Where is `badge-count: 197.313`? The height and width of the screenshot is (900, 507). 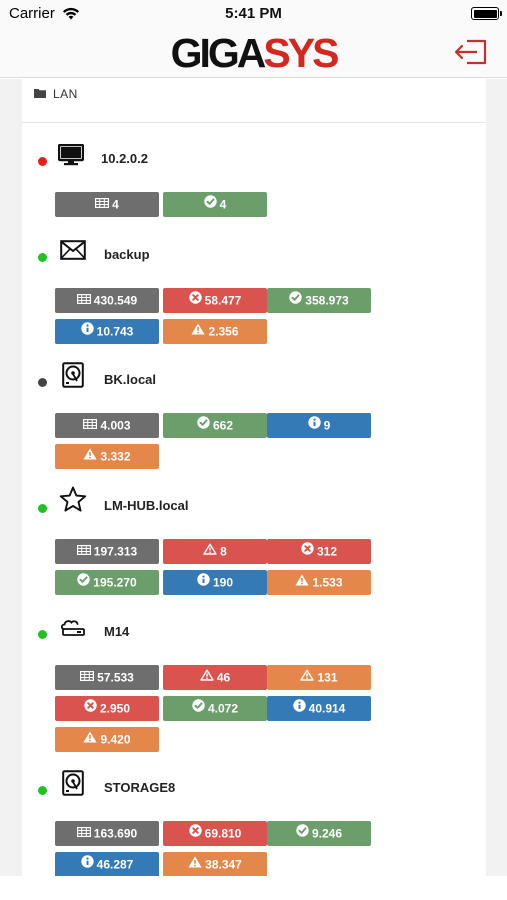 badge-count: 197.313 is located at coordinates (115, 551).